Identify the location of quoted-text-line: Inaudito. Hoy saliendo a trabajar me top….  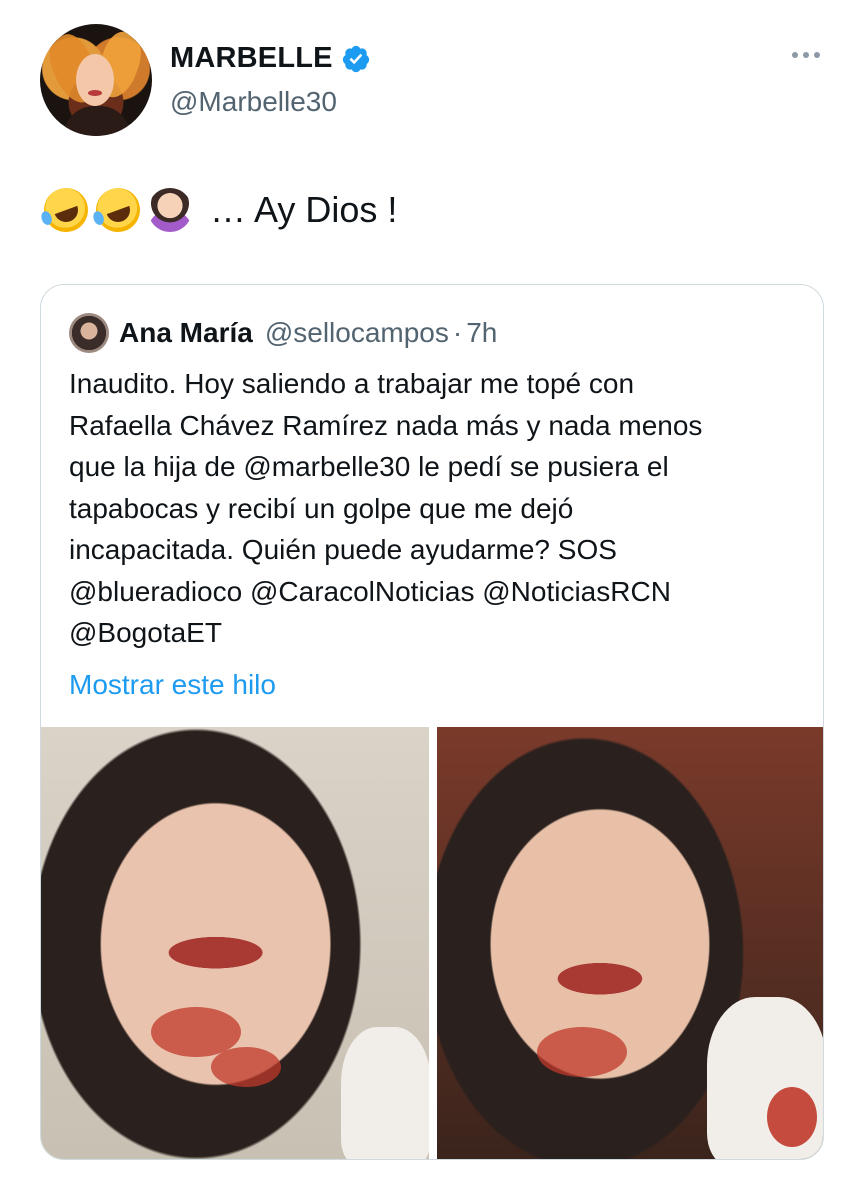
(352, 383).